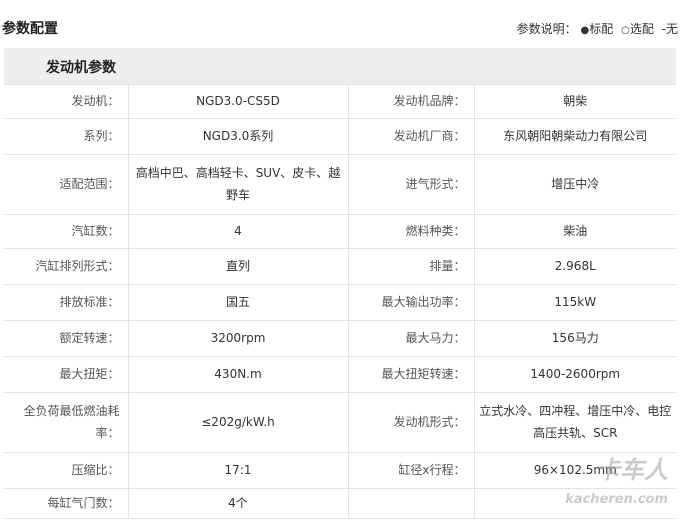 Image resolution: width=680 pixels, height=524 pixels. What do you see at coordinates (411, 266) in the screenshot?
I see `spec-label: 排量：` at bounding box center [411, 266].